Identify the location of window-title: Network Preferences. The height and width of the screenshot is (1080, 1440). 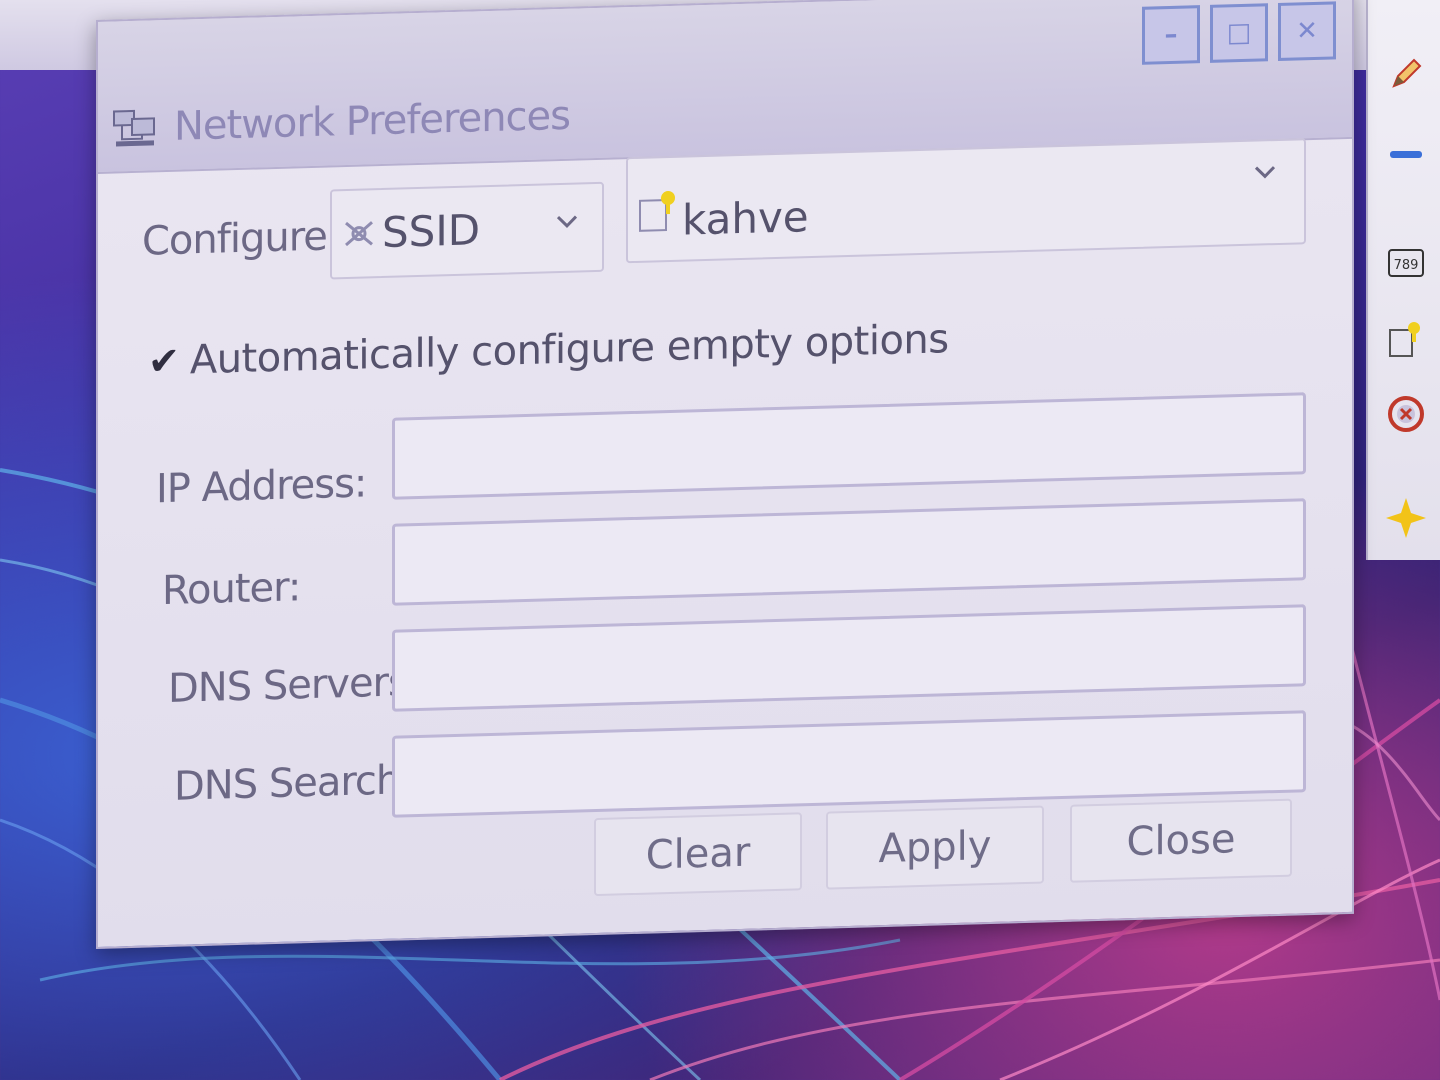
(372, 121).